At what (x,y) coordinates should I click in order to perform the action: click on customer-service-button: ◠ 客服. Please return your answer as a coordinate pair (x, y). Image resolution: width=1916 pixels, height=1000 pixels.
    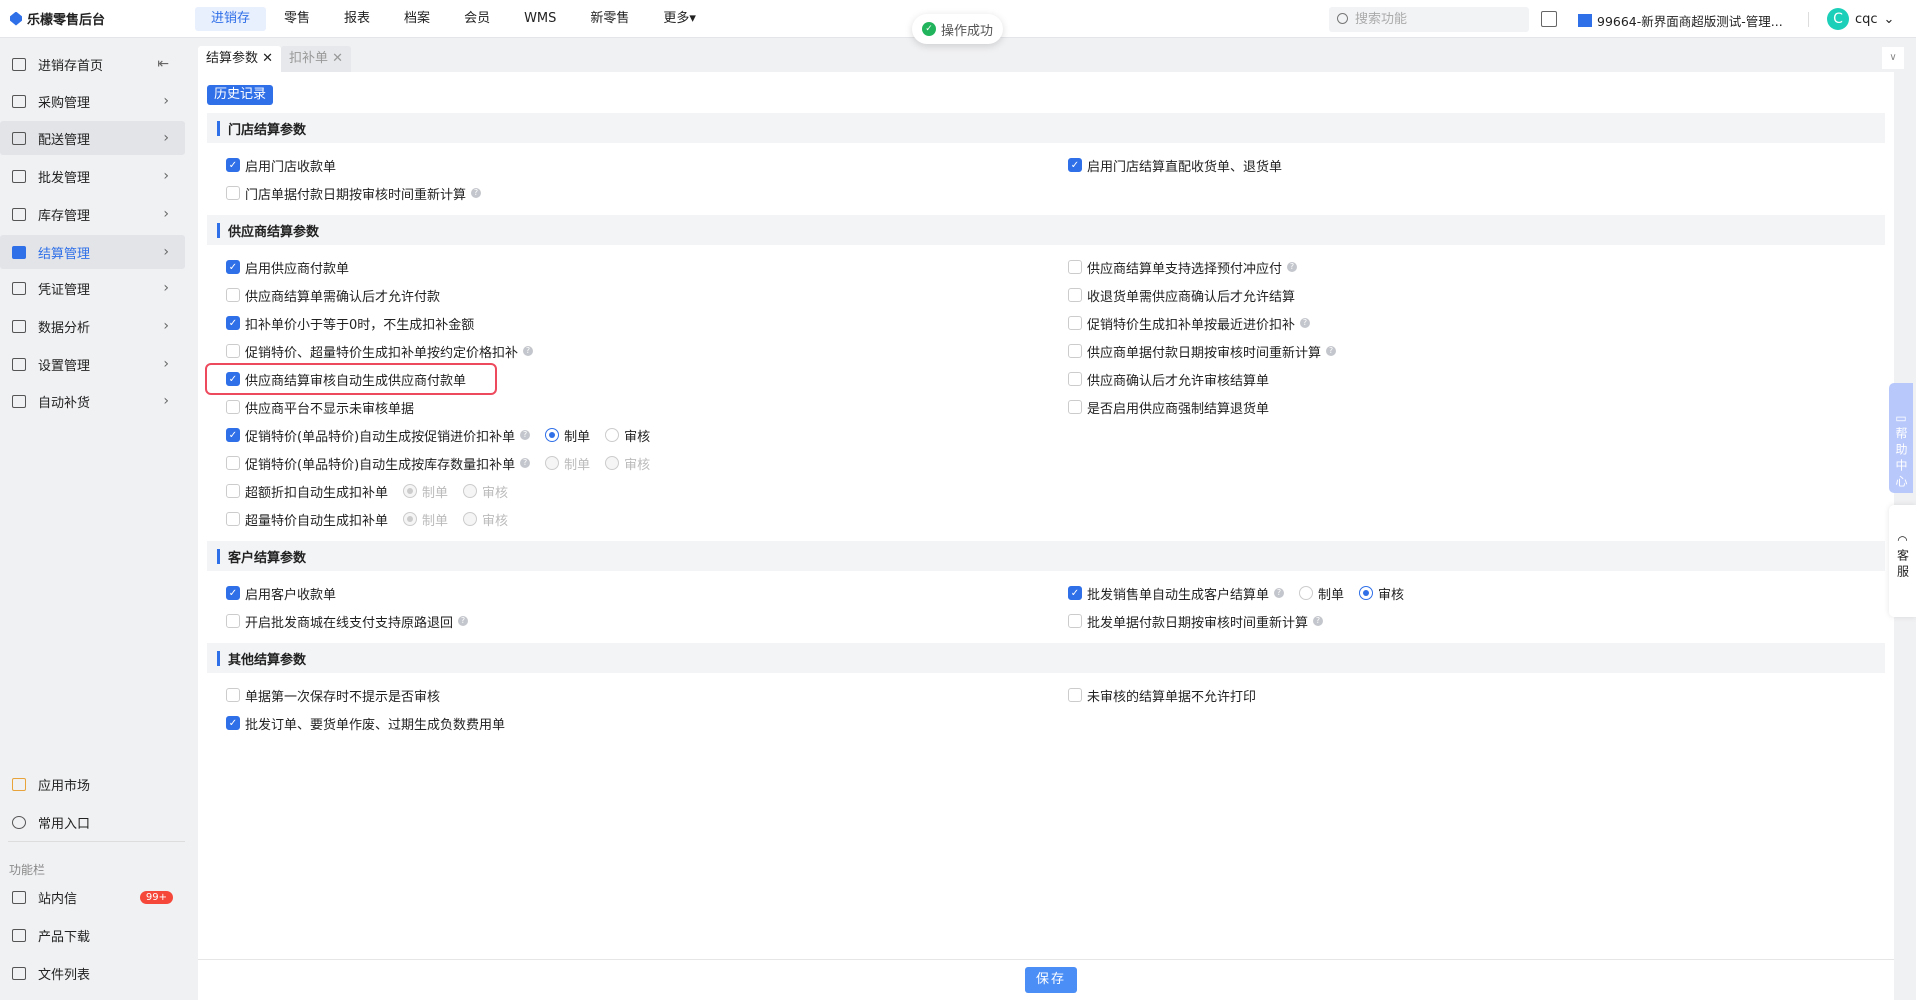
    Looking at the image, I should click on (1902, 561).